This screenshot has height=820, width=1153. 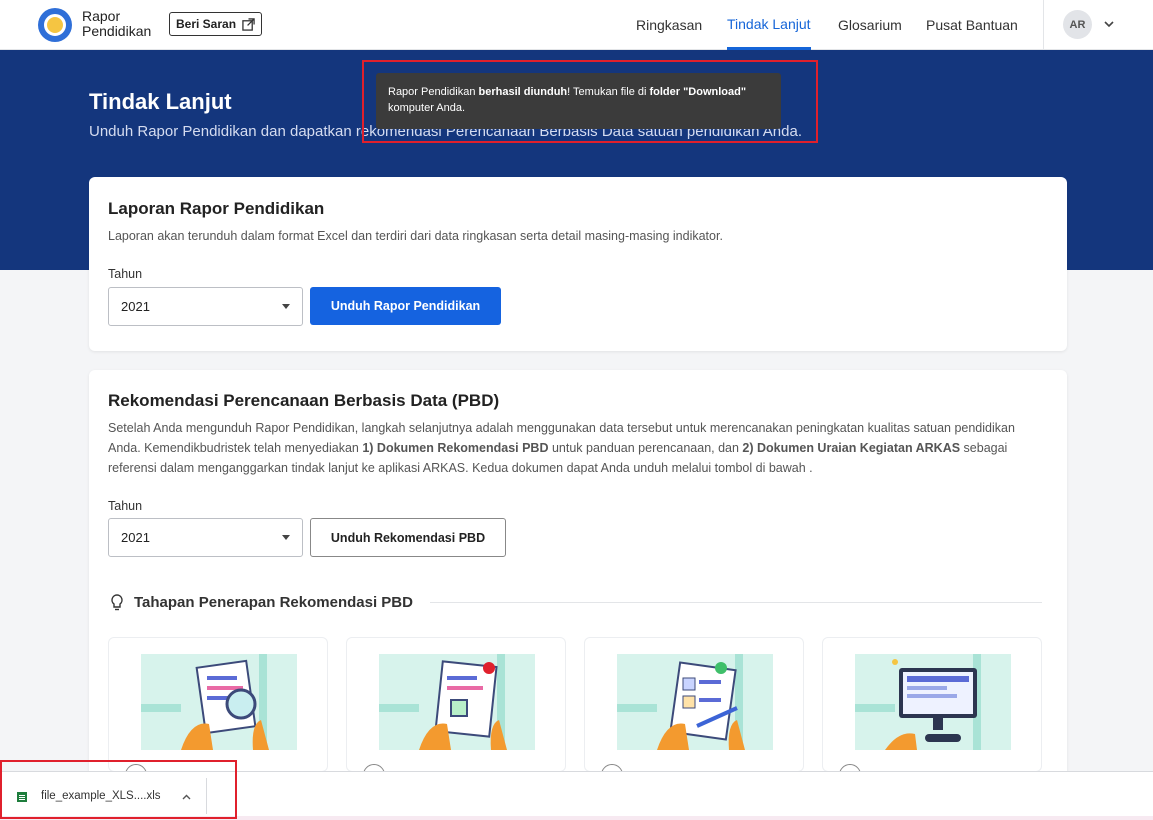 I want to click on clipboard-plan-illustration, so click(x=695, y=702).